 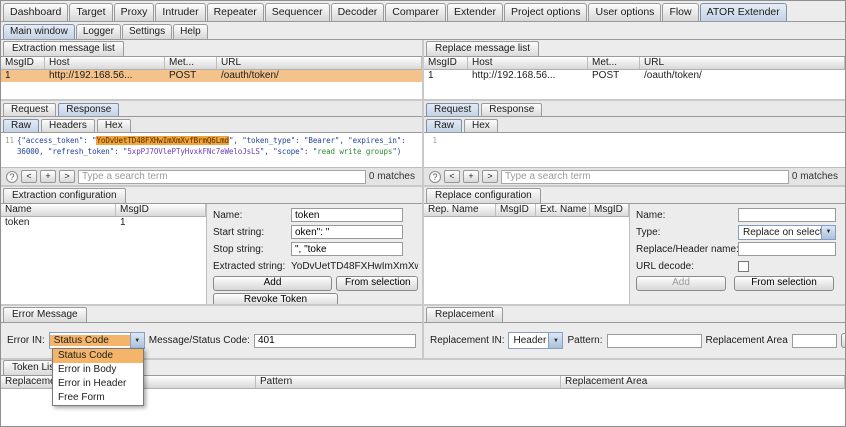 I want to click on replacement-area-field, so click(x=814, y=340).